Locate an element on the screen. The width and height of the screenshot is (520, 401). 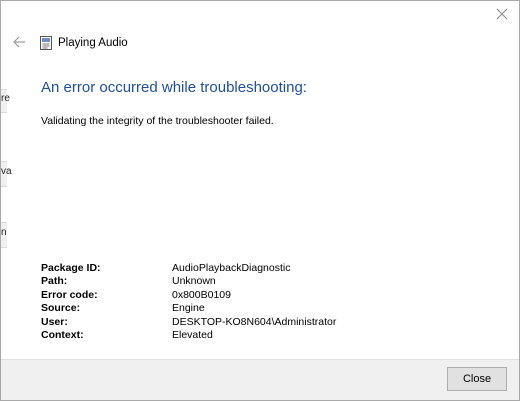
detail-row-path: Path: Unknown is located at coordinates (188, 281).